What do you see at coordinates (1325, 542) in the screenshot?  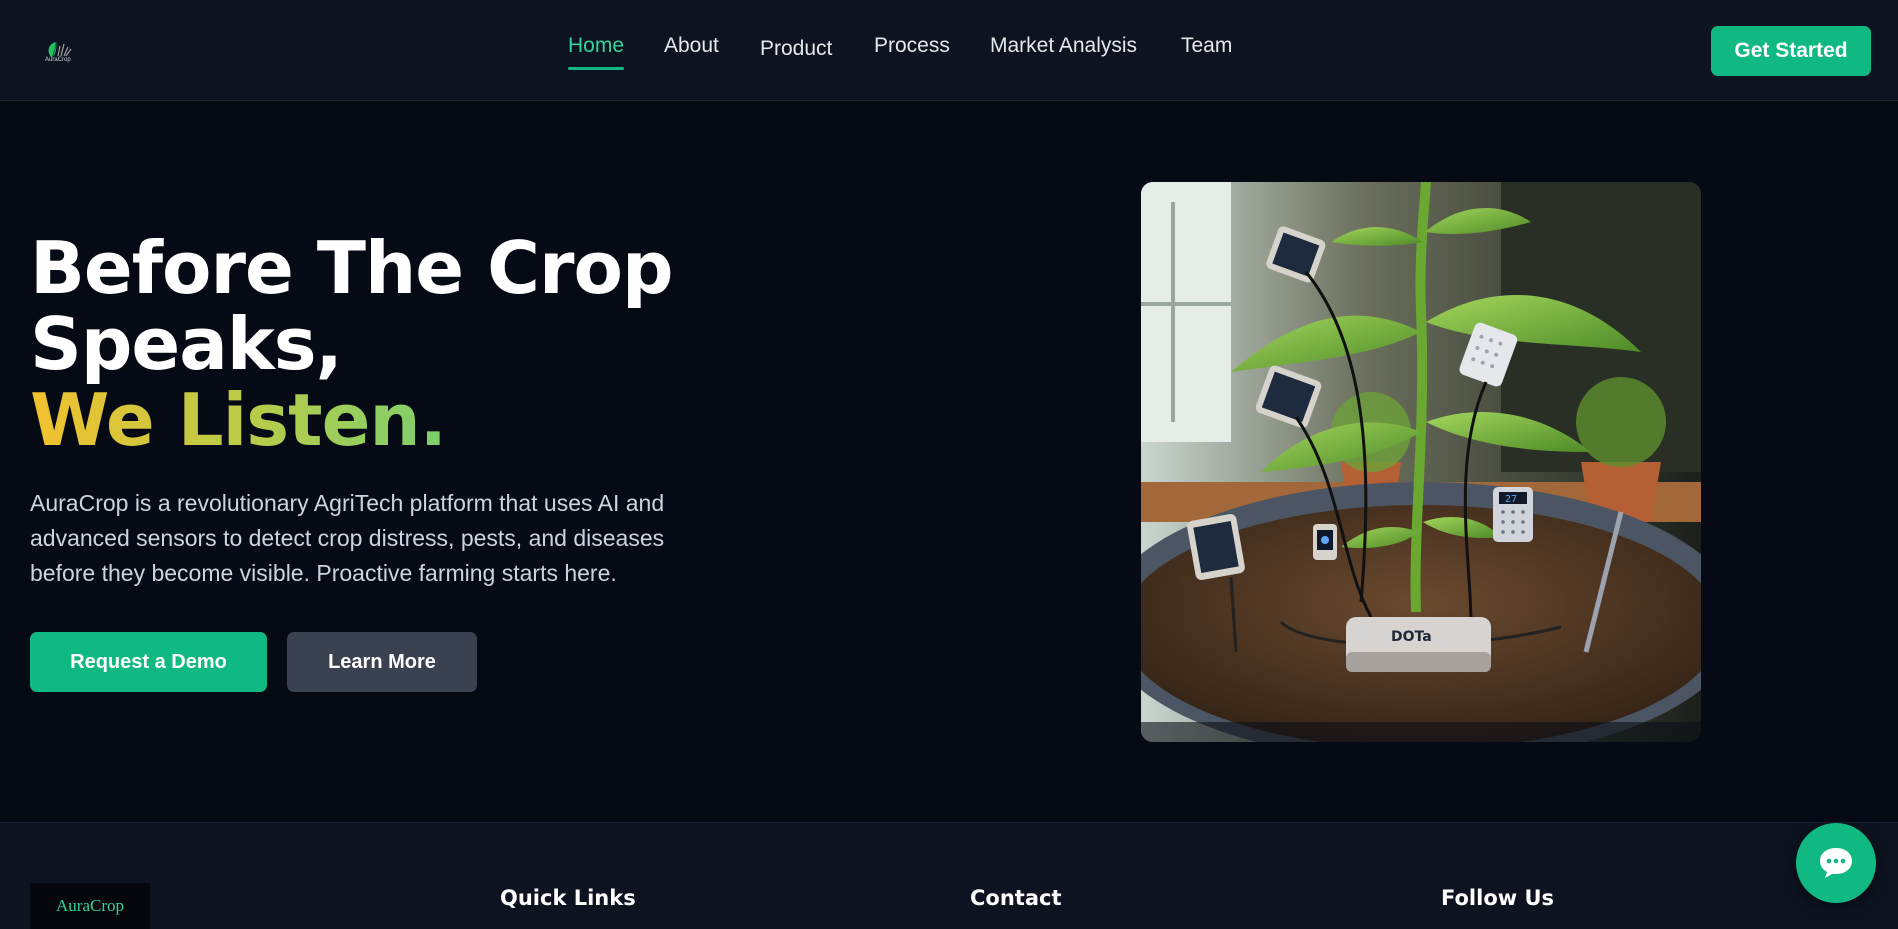 I see `small-light-sensor` at bounding box center [1325, 542].